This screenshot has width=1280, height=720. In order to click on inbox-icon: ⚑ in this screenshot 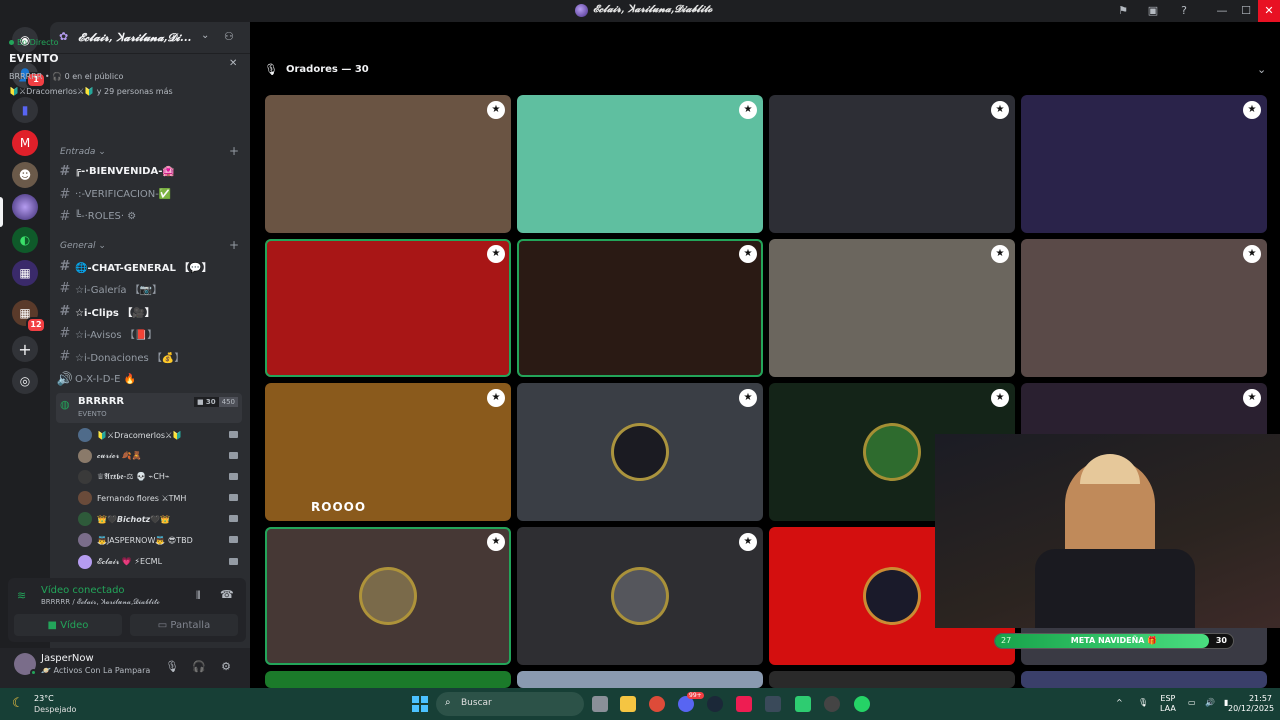, I will do `click(1123, 11)`.